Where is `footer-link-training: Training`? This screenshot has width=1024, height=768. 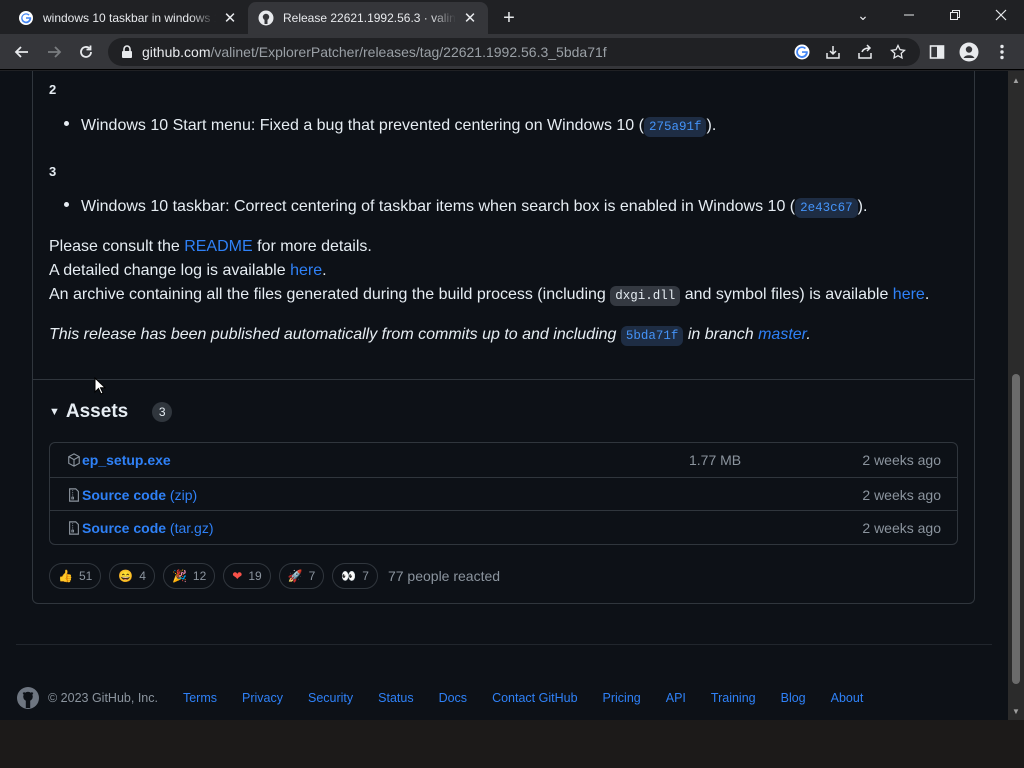 footer-link-training: Training is located at coordinates (733, 698).